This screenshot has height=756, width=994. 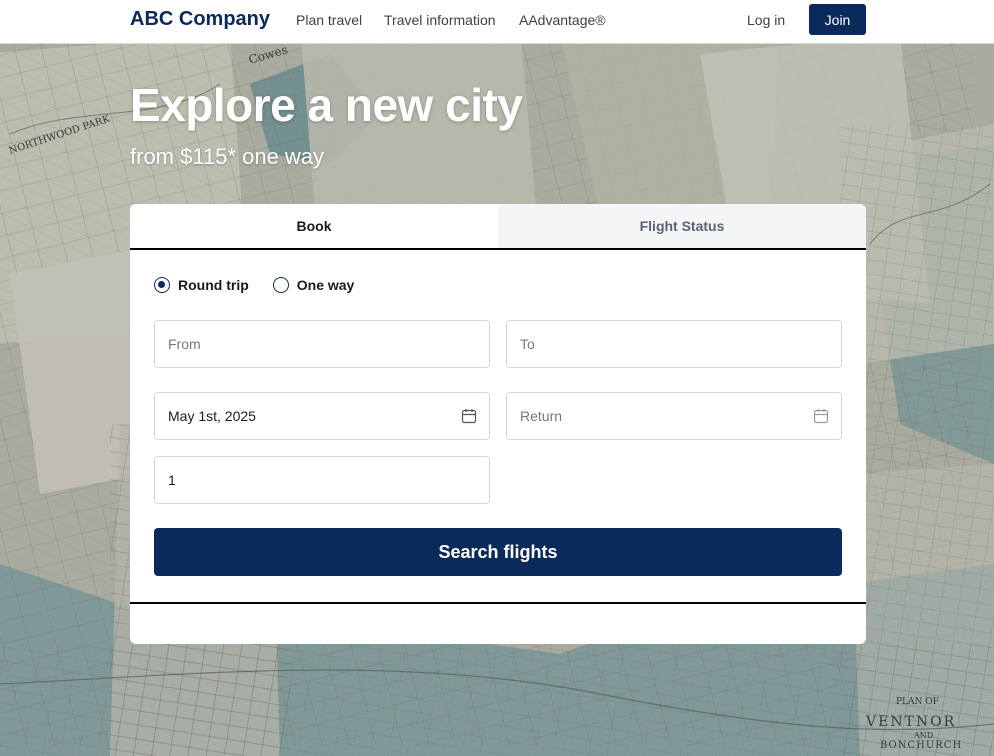 I want to click on nav-plan-travel: Plan travel, so click(x=329, y=20).